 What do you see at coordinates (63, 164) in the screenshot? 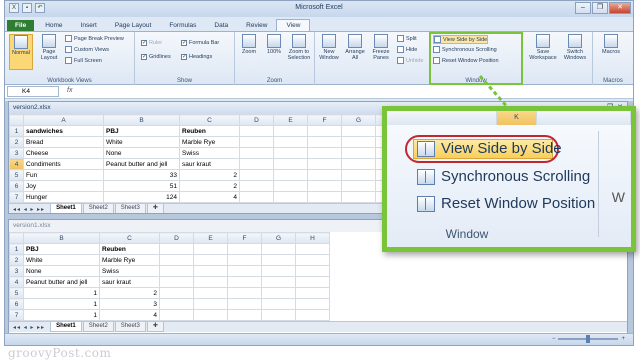
I see `cell: Condiments` at bounding box center [63, 164].